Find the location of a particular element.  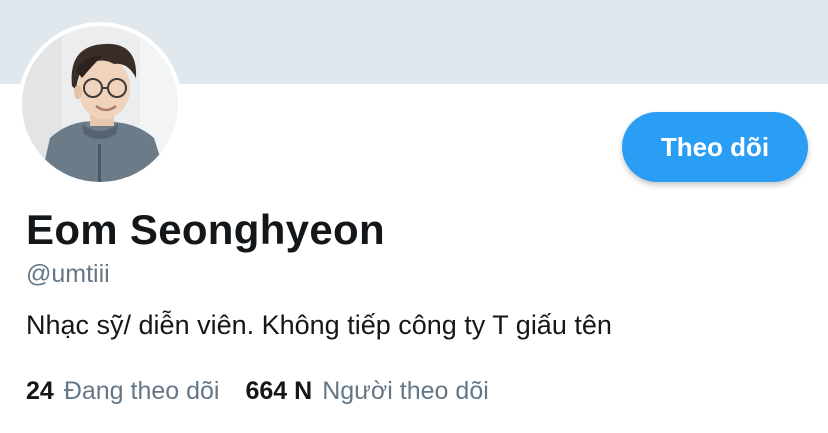

following-count: 24 is located at coordinates (40, 391).